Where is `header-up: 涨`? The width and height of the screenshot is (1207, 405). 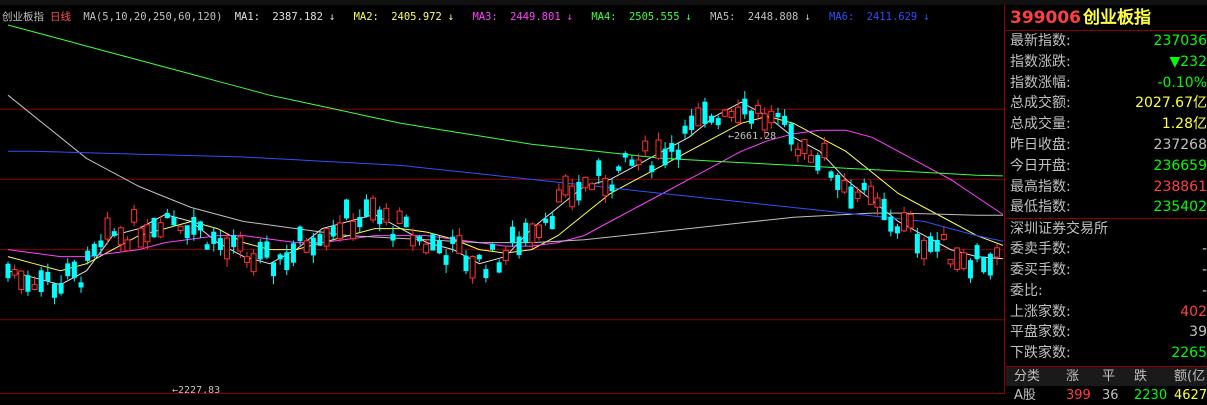 header-up: 涨 is located at coordinates (1072, 376).